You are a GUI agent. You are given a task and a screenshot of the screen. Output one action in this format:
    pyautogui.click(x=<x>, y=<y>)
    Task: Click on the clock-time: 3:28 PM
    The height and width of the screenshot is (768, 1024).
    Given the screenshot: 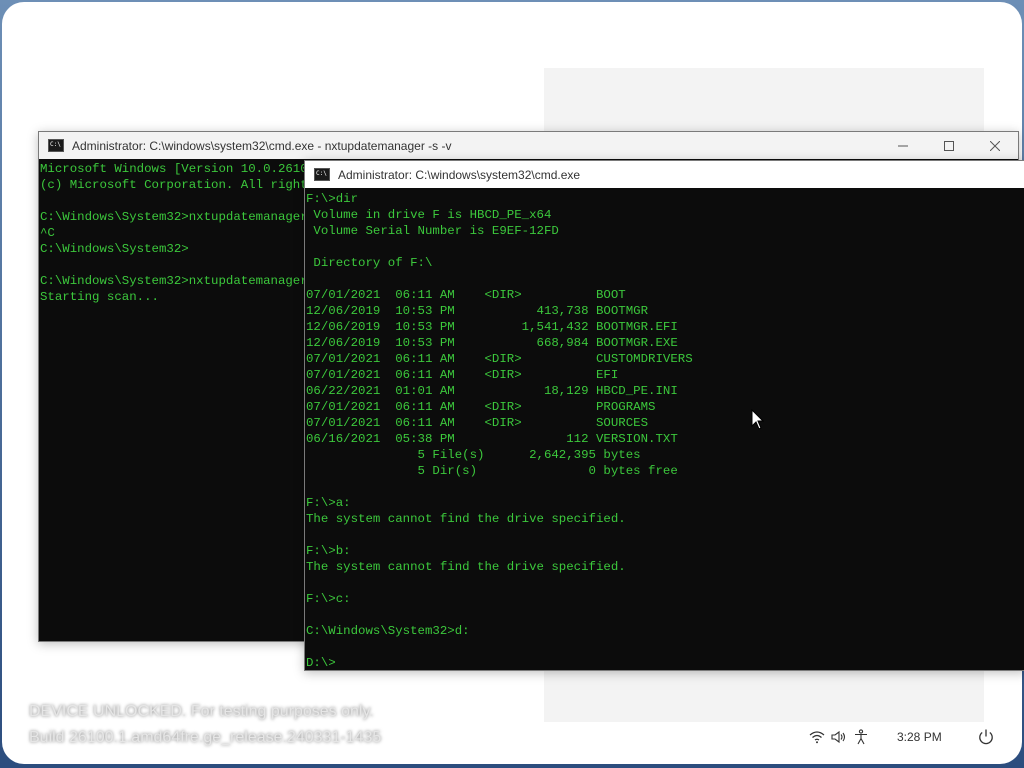 What is the action you would take?
    pyautogui.click(x=919, y=737)
    